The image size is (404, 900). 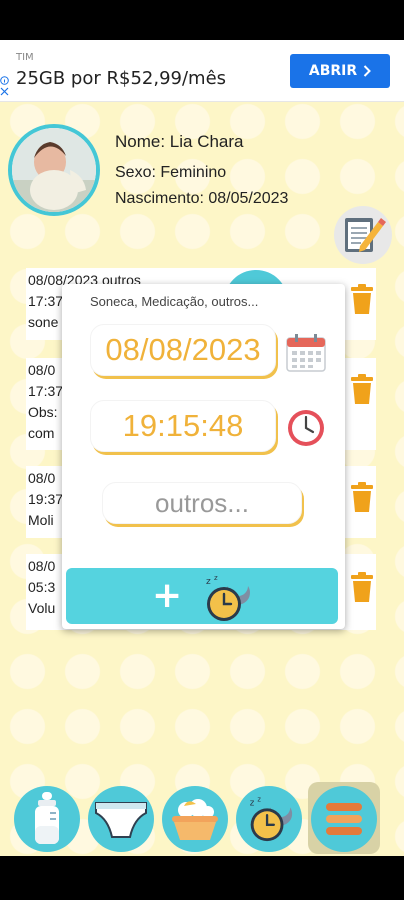 What do you see at coordinates (171, 172) in the screenshot?
I see `profile-sex: Sexo: Feminino` at bounding box center [171, 172].